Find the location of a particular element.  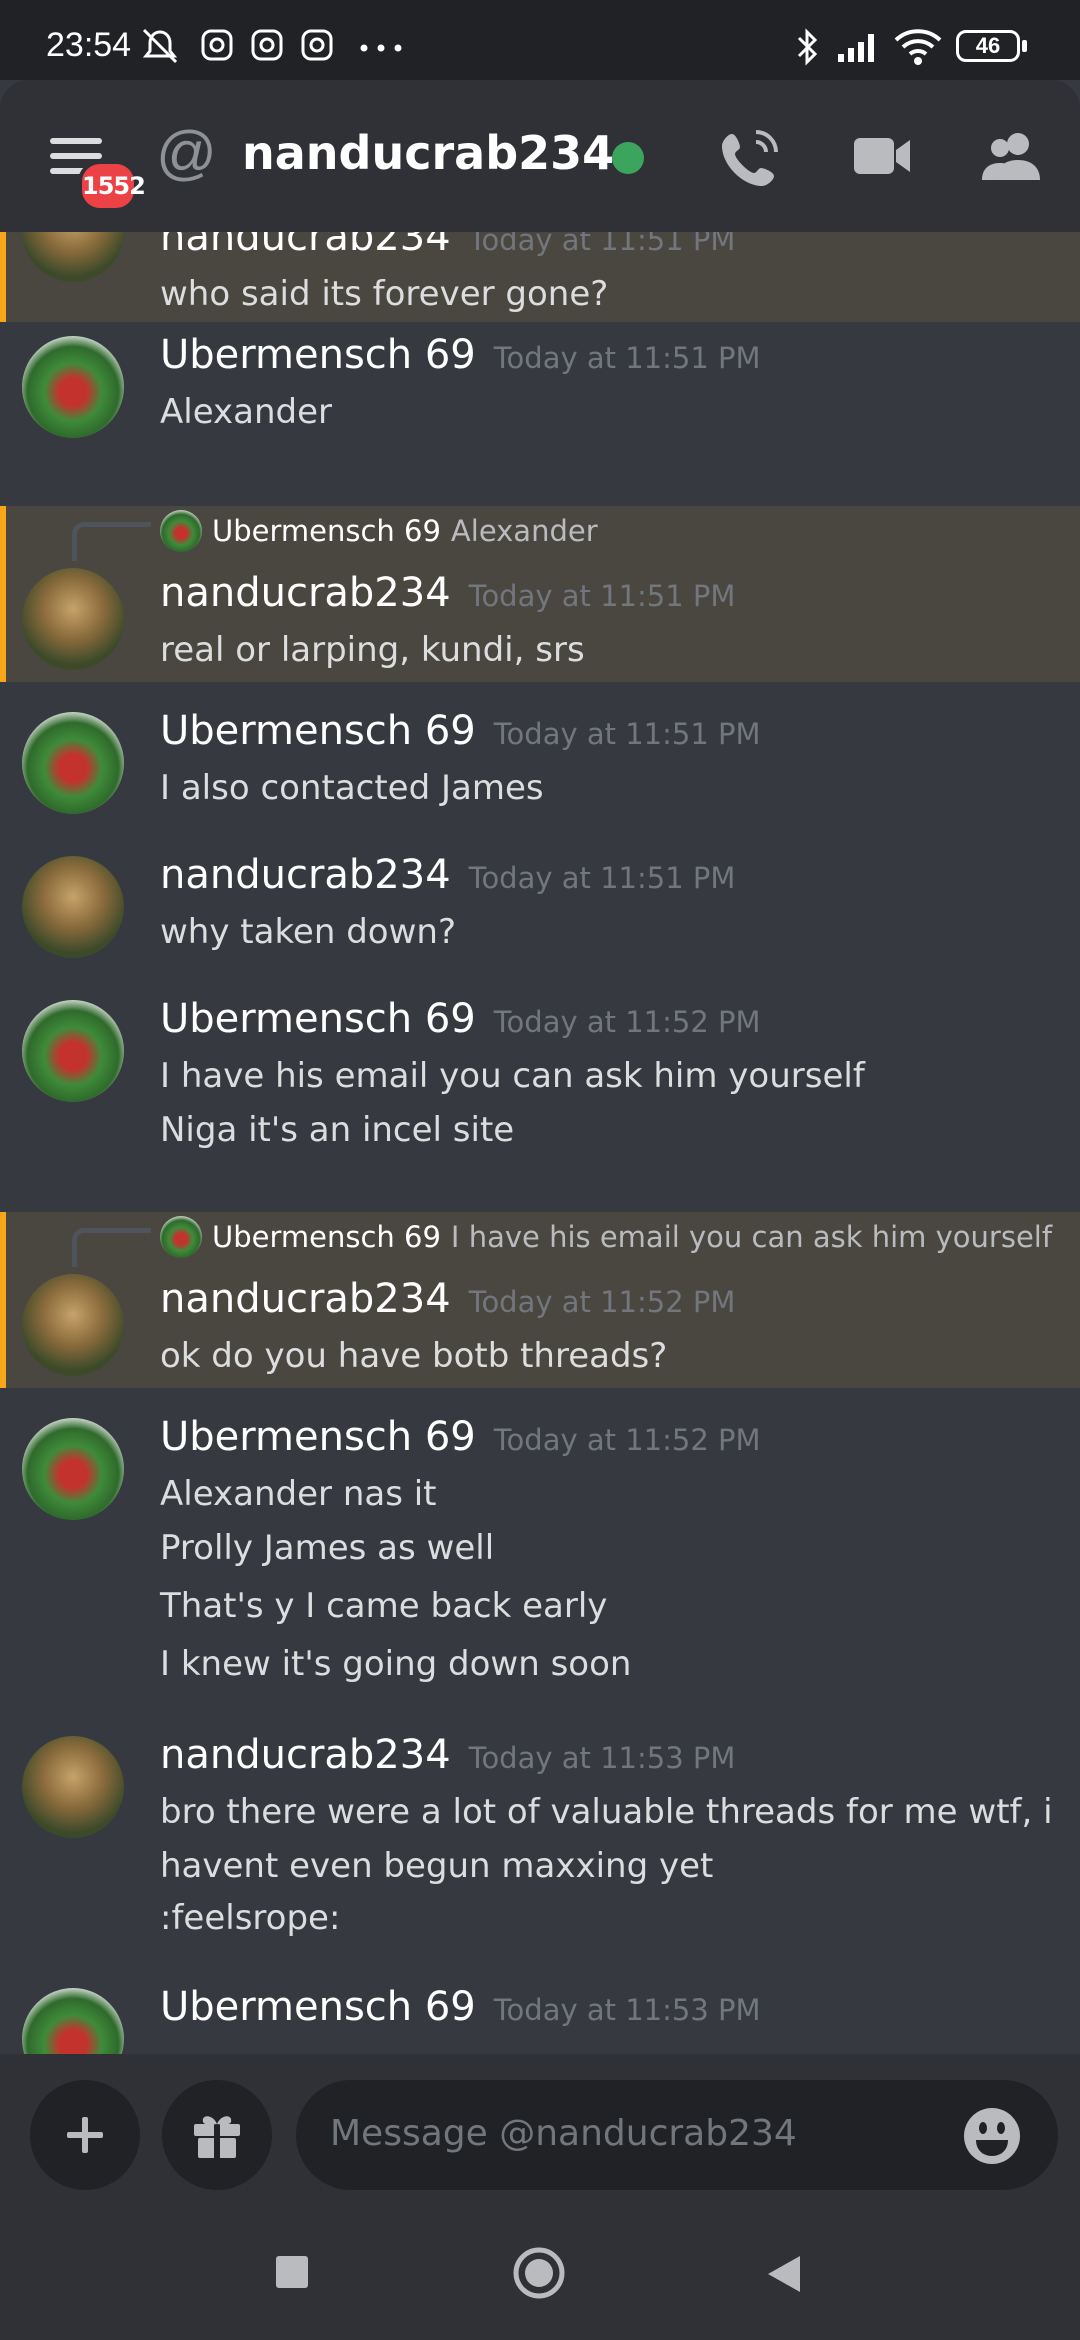

message-text: Prolly James as well is located at coordinates (327, 1548).